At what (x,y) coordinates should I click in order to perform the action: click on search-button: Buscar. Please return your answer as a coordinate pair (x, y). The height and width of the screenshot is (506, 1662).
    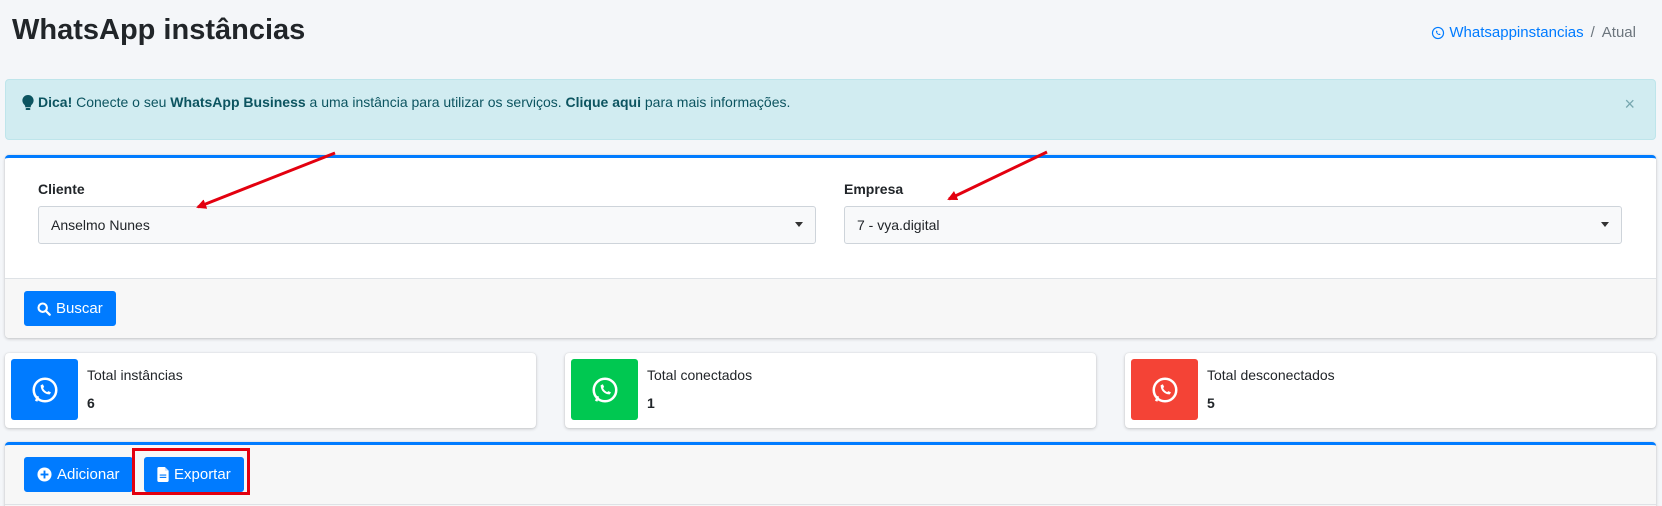
    Looking at the image, I should click on (70, 308).